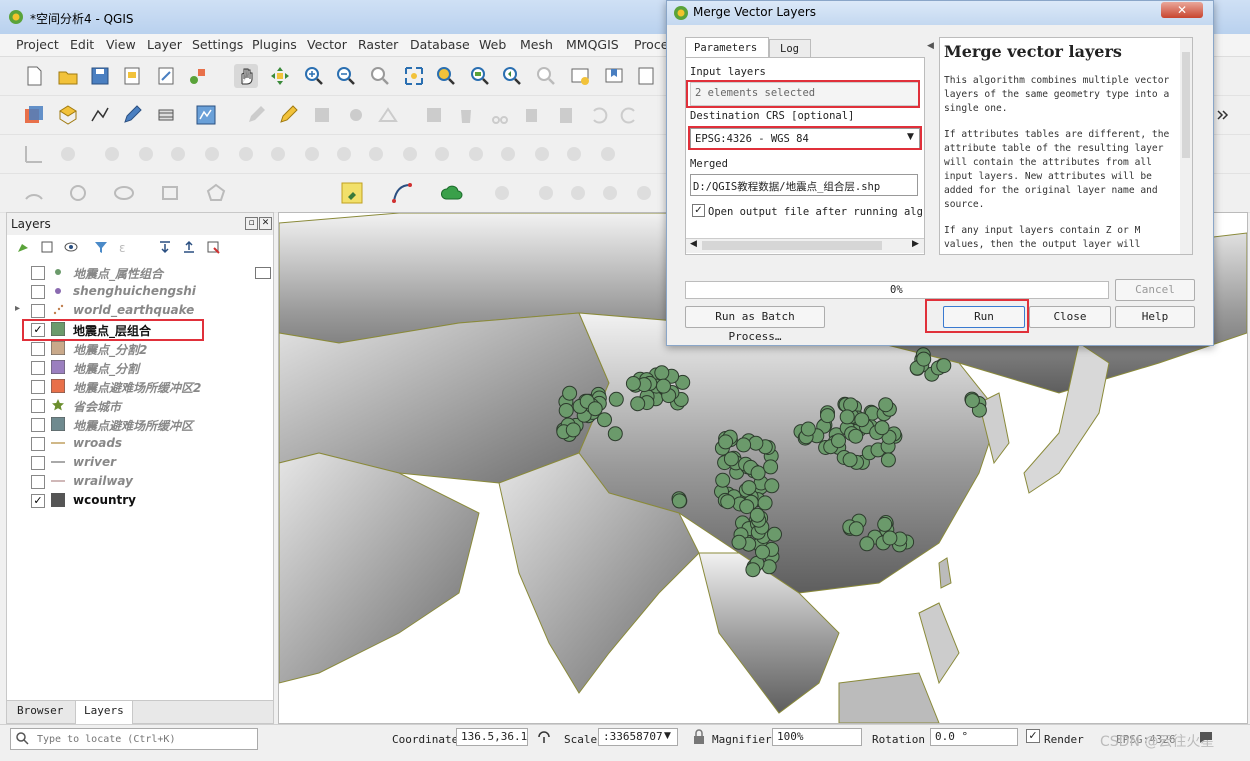  Describe the element at coordinates (125, 248) in the screenshot. I see `filter-expression-icon: ε` at that location.